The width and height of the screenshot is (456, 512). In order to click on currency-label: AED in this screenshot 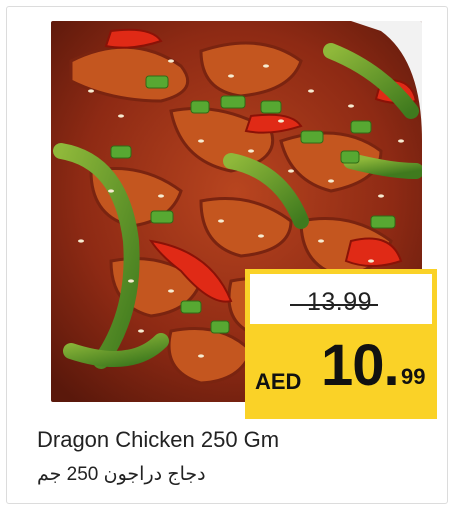, I will do `click(278, 381)`.